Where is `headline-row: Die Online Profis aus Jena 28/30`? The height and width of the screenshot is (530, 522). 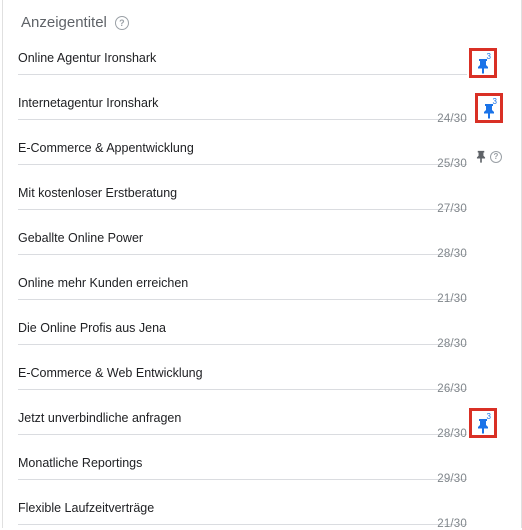 headline-row: Die Online Profis aus Jena 28/30 is located at coordinates (242, 325).